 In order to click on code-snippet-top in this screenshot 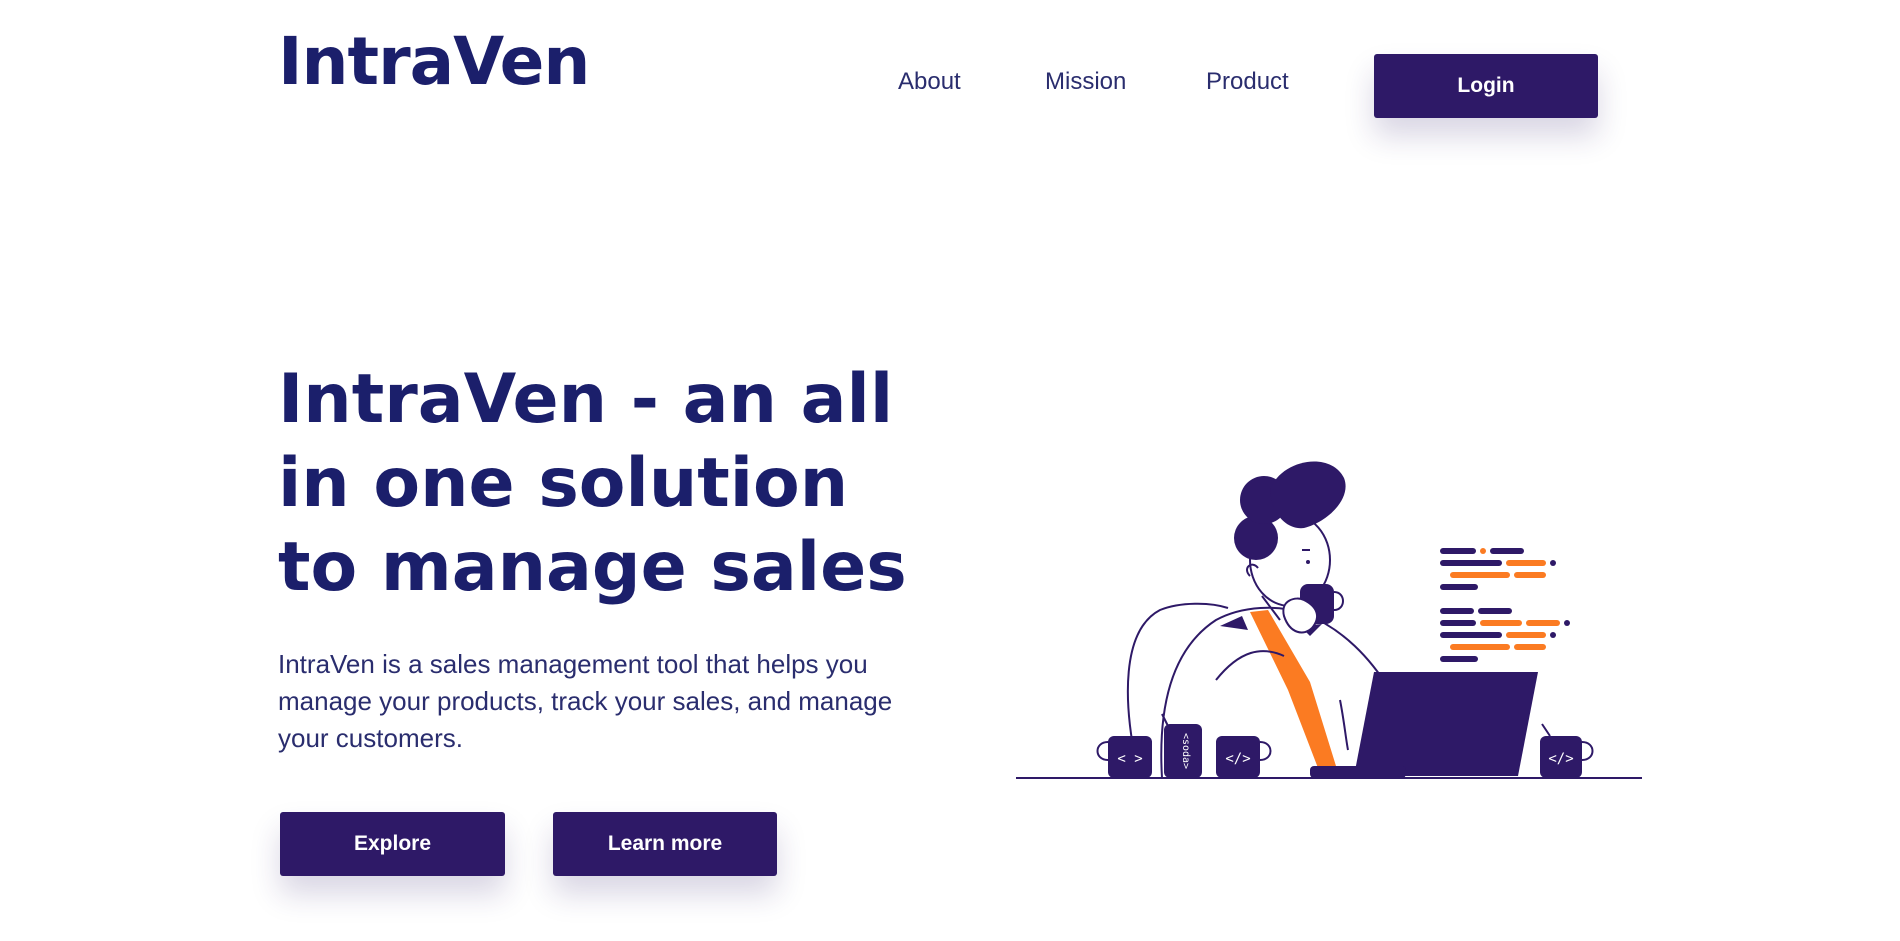, I will do `click(1498, 569)`.